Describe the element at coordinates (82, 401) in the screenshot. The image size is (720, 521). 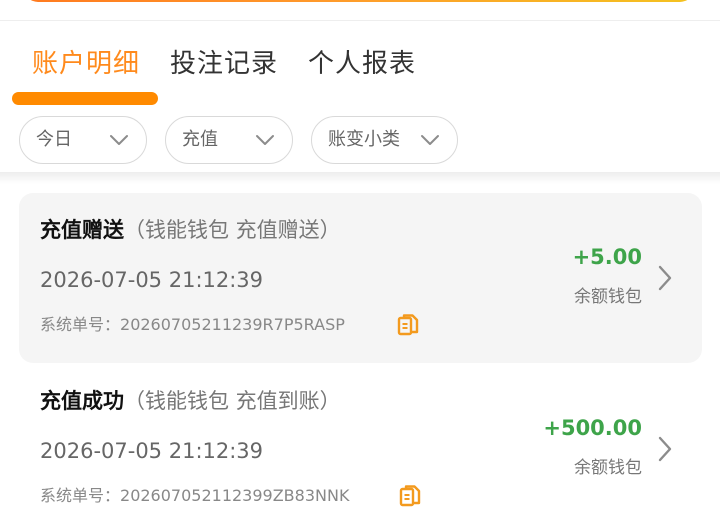
I see `record-type: 充值成功` at that location.